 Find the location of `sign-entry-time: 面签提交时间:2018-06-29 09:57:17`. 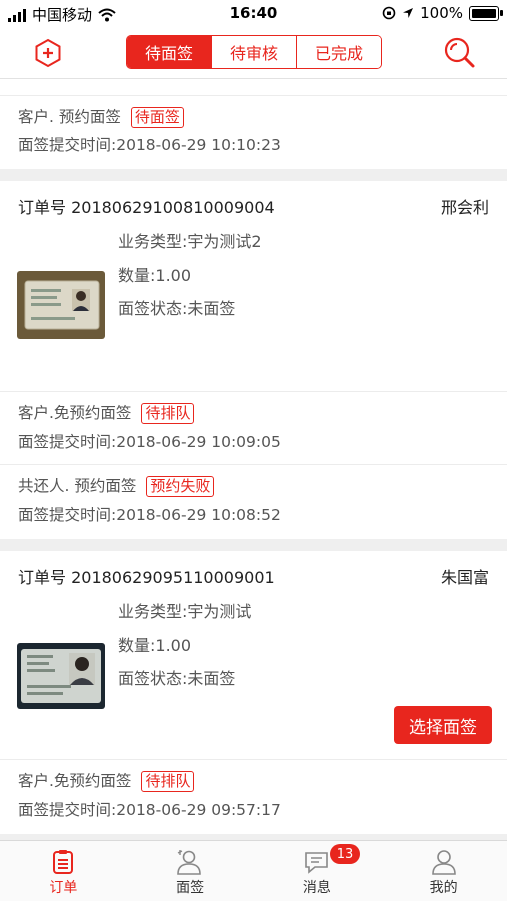

sign-entry-time: 面签提交时间:2018-06-29 09:57:17 is located at coordinates (149, 810).